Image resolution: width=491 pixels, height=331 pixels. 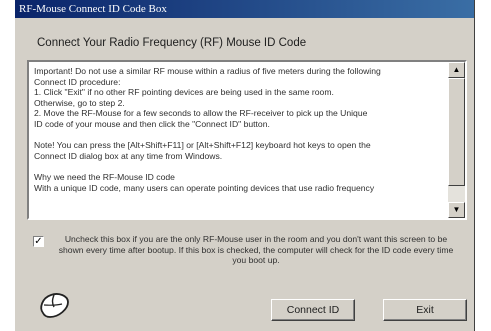 What do you see at coordinates (313, 310) in the screenshot?
I see `connect-id-button: Connect ID` at bounding box center [313, 310].